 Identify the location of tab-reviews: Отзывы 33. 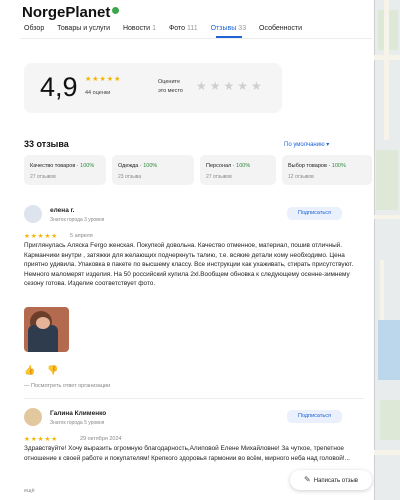
(228, 28).